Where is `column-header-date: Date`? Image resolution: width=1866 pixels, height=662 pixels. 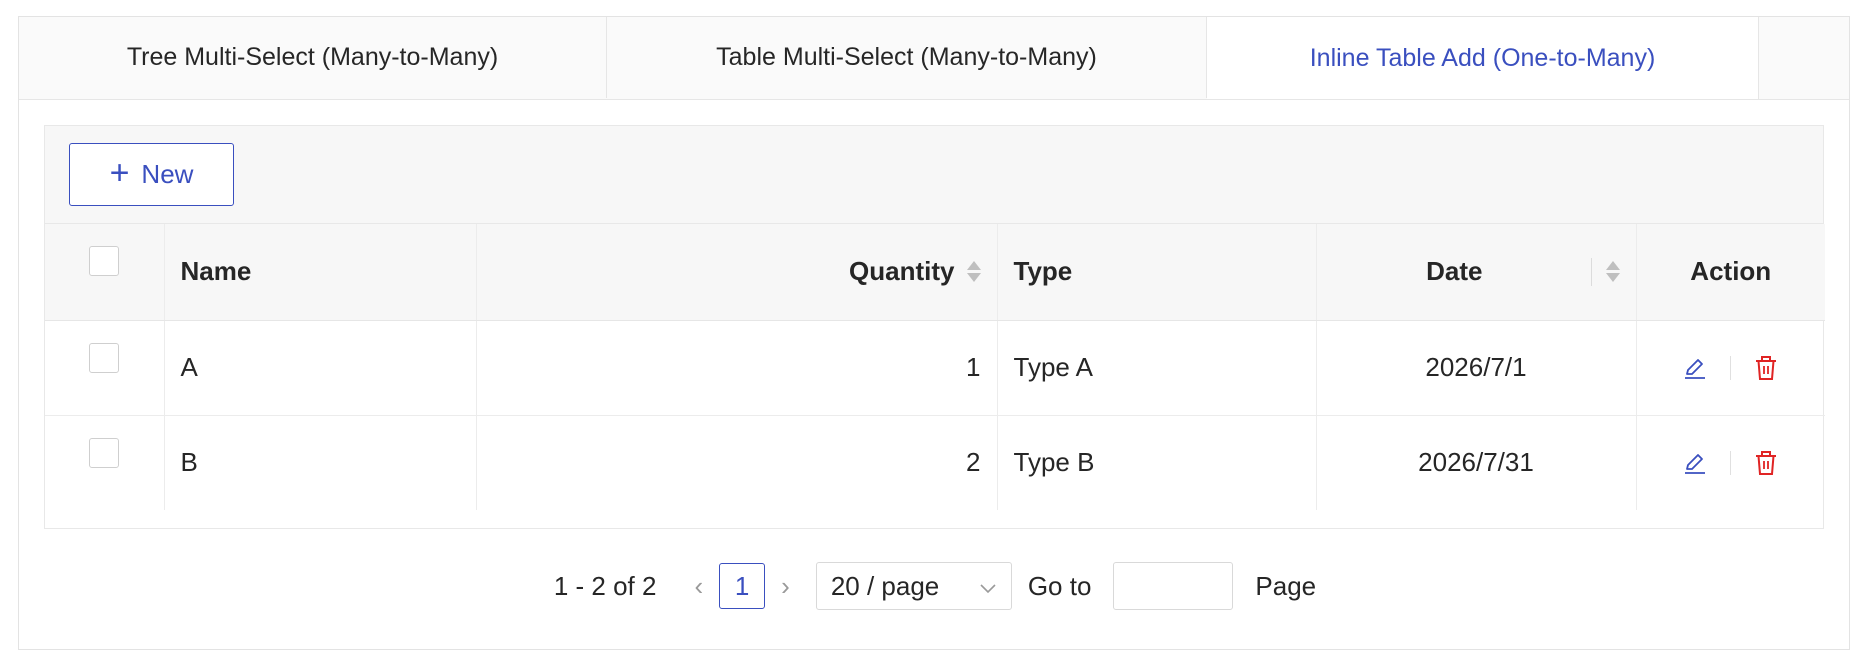
column-header-date: Date is located at coordinates (1476, 272).